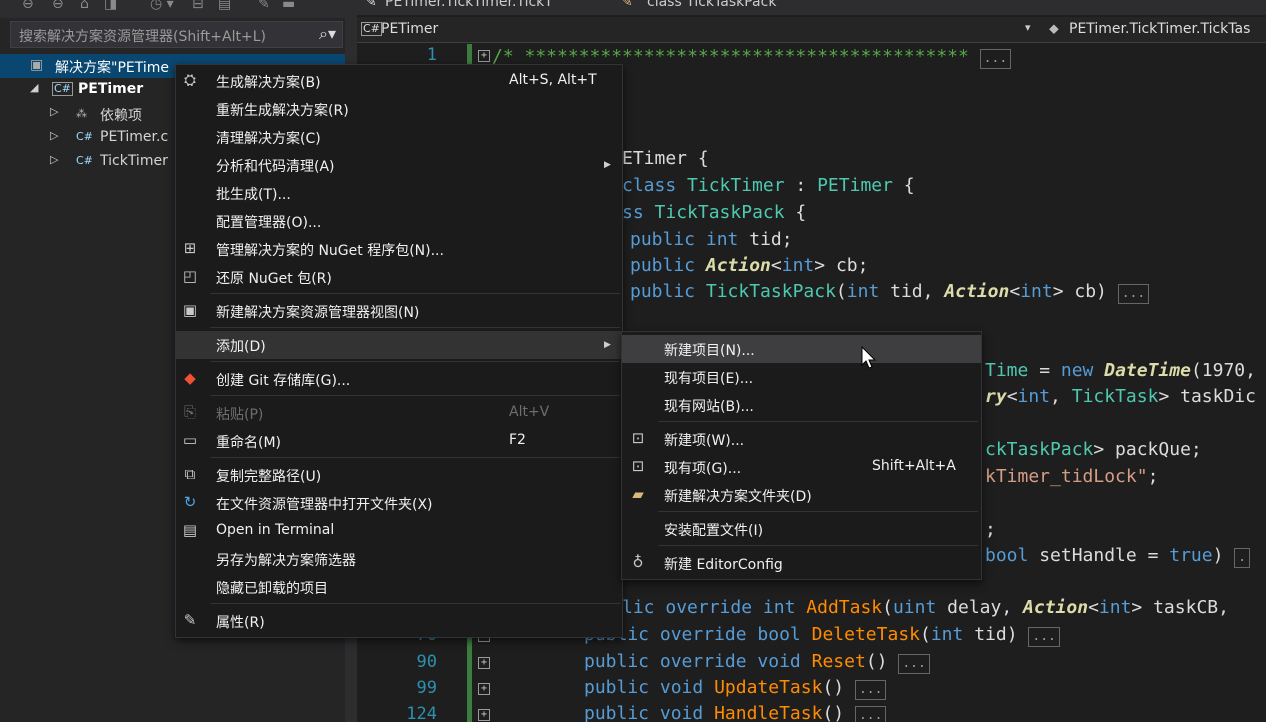 The height and width of the screenshot is (722, 1266). What do you see at coordinates (288, 6) in the screenshot?
I see `preview-icon: ▬` at bounding box center [288, 6].